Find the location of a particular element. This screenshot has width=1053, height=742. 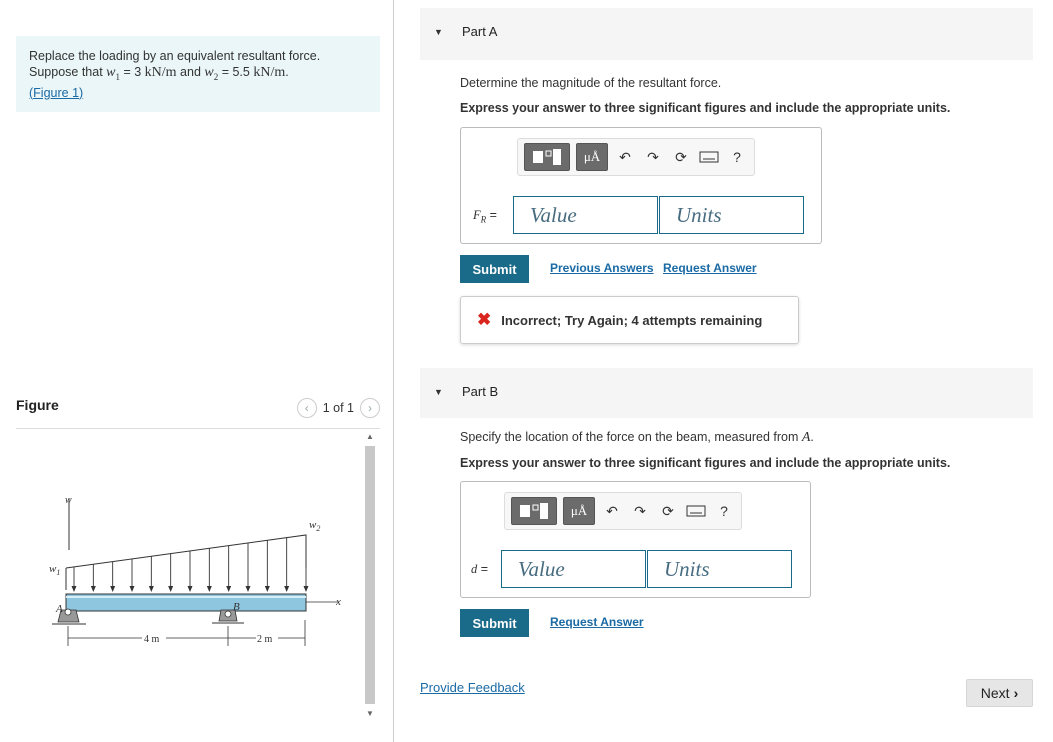

part-b-label: Part B is located at coordinates (480, 391).